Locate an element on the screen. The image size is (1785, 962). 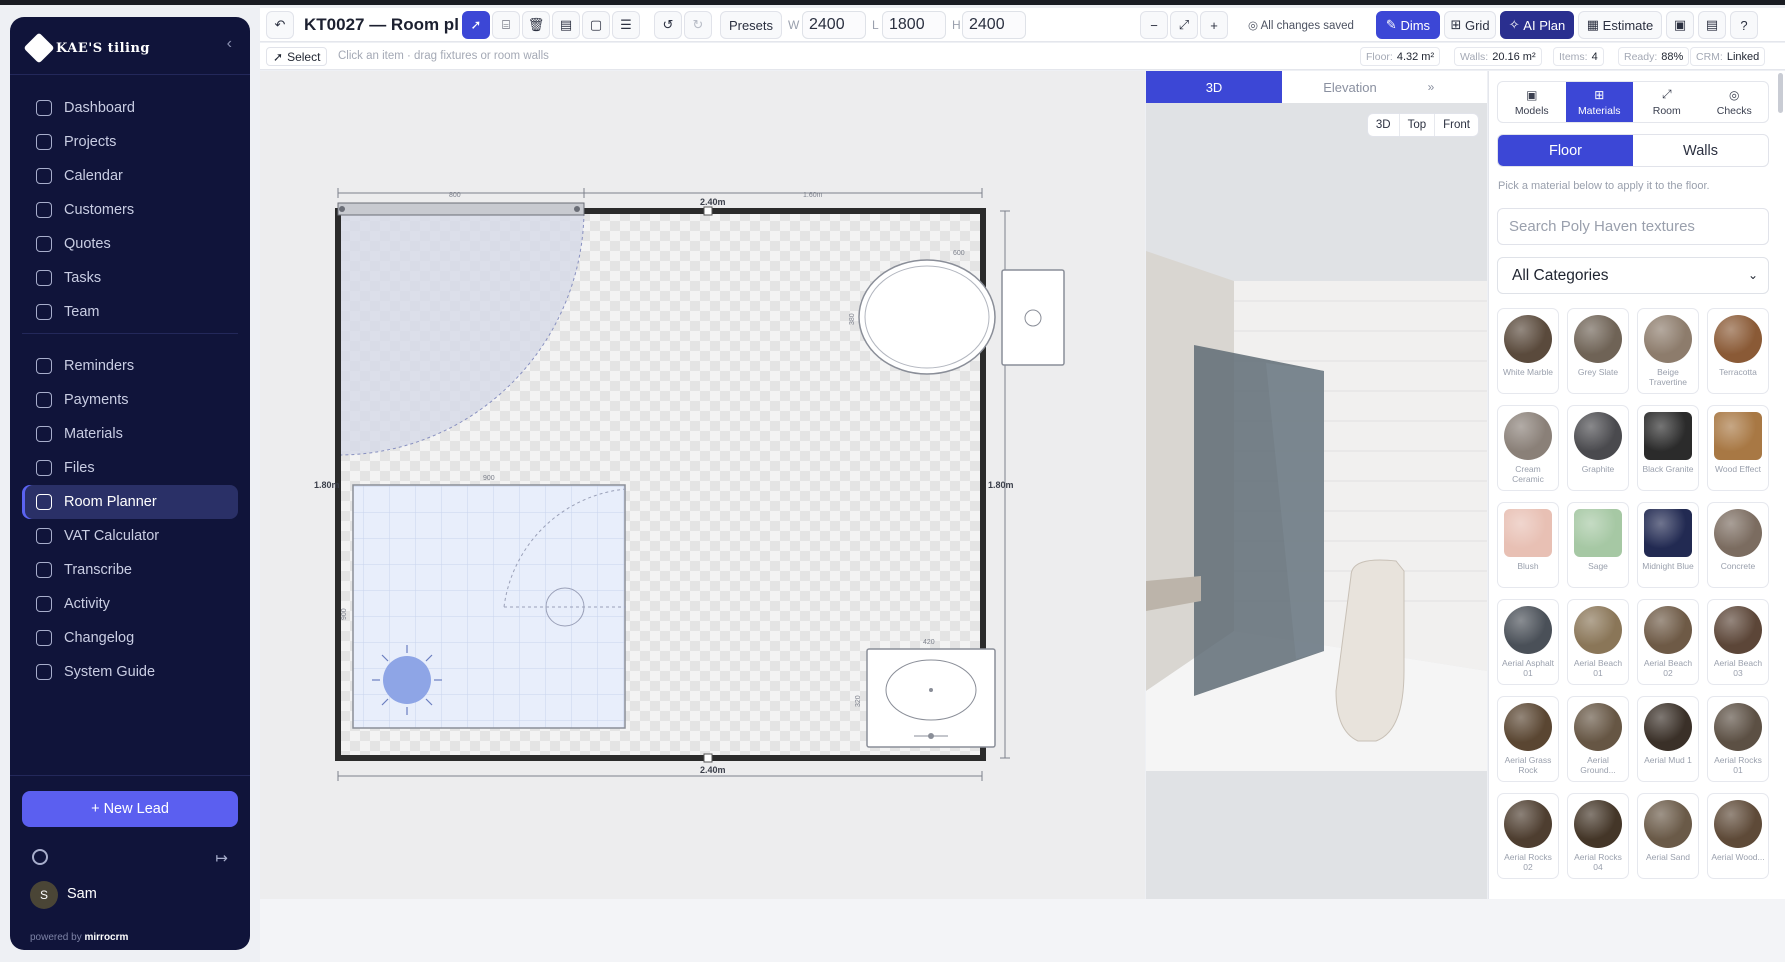
material-card: Blush is located at coordinates (1528, 545).